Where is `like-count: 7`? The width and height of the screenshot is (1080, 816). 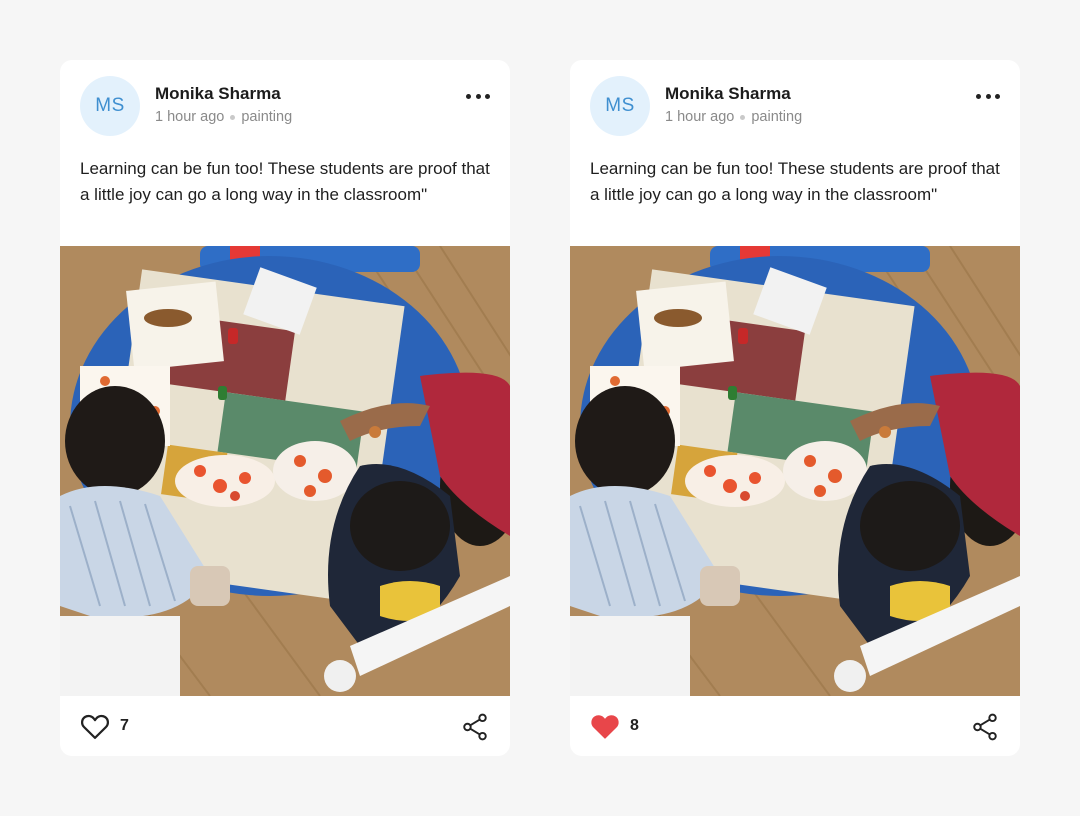 like-count: 7 is located at coordinates (124, 725).